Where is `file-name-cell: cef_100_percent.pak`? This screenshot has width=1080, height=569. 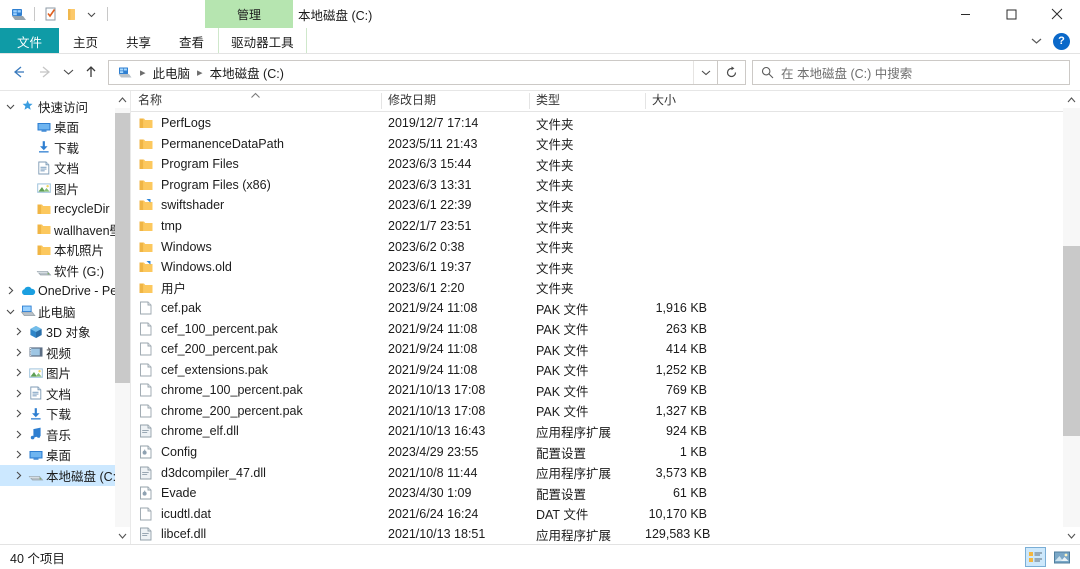
file-name-cell: cef_100_percent.pak is located at coordinates (256, 329).